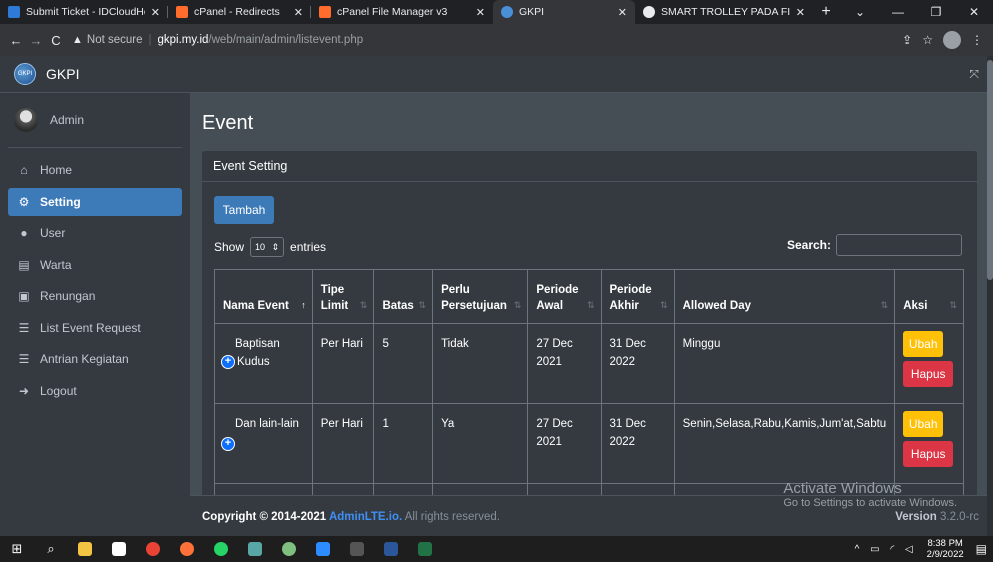  Describe the element at coordinates (95, 120) in the screenshot. I see `user-panel: Admin` at that location.